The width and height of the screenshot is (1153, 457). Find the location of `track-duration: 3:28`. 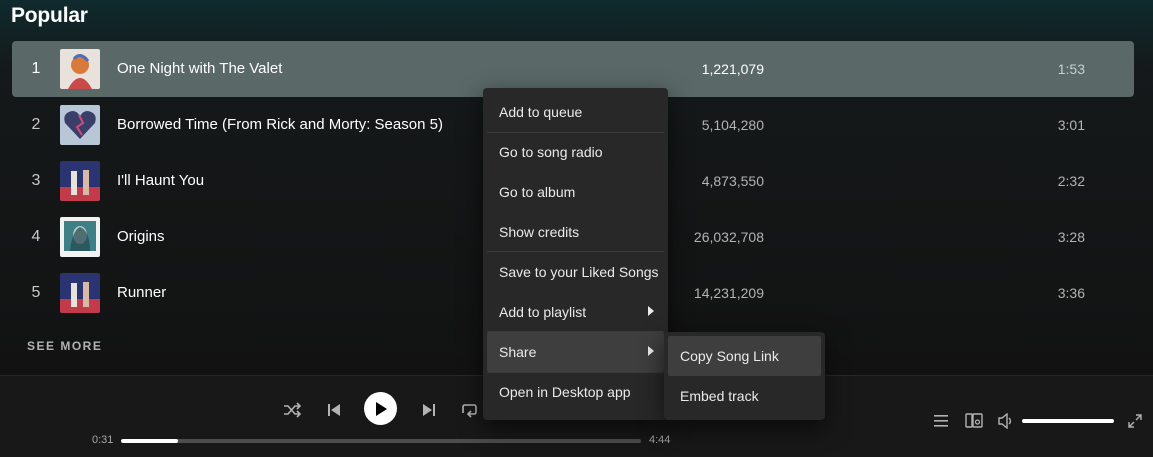

track-duration: 3:28 is located at coordinates (1071, 237).